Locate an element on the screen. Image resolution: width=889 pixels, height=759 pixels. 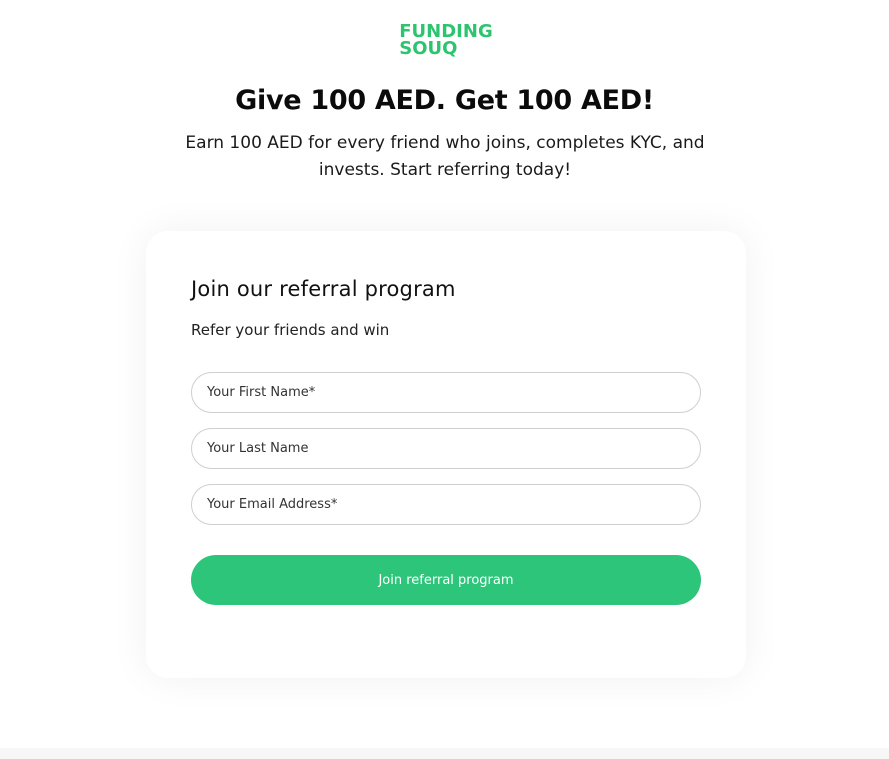
join-referral-button: Join referral program is located at coordinates (446, 580).